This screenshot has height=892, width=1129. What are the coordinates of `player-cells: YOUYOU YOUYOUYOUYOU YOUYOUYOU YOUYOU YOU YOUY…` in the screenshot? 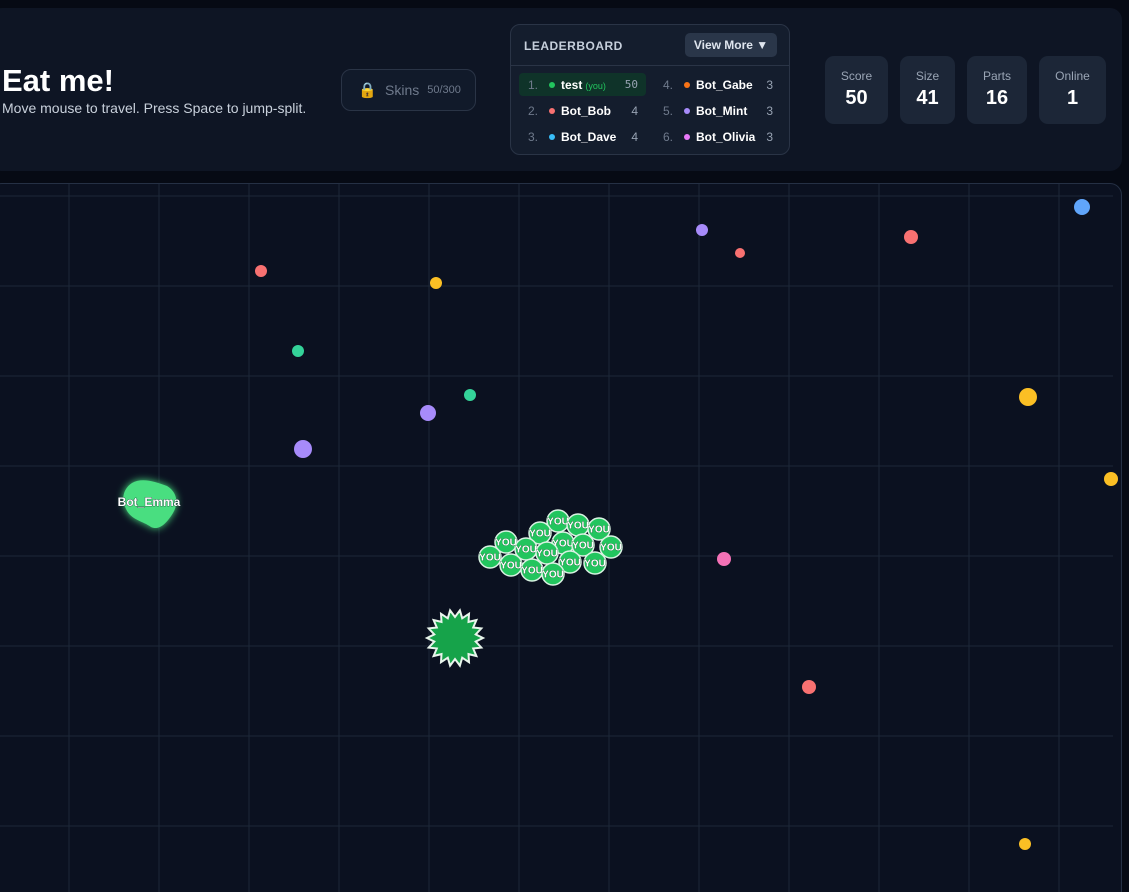 It's located at (550, 547).